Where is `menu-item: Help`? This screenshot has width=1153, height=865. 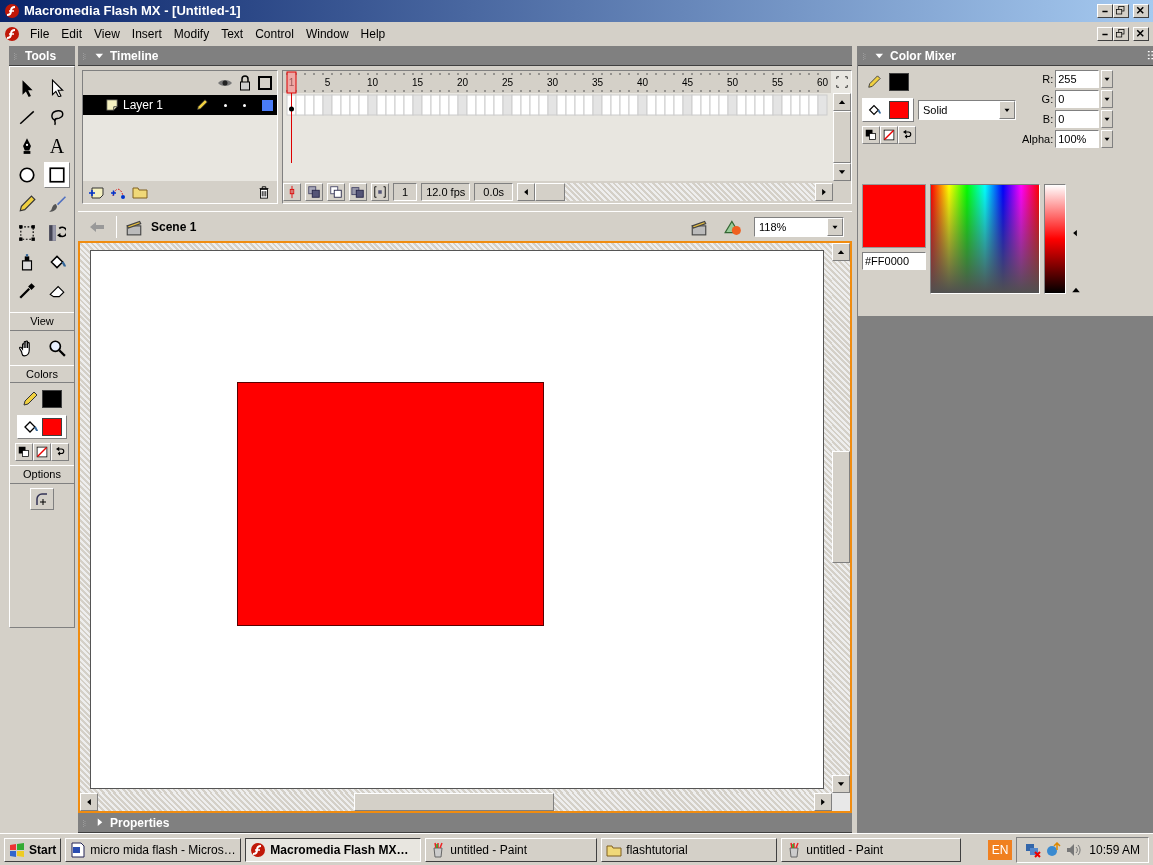 menu-item: Help is located at coordinates (373, 34).